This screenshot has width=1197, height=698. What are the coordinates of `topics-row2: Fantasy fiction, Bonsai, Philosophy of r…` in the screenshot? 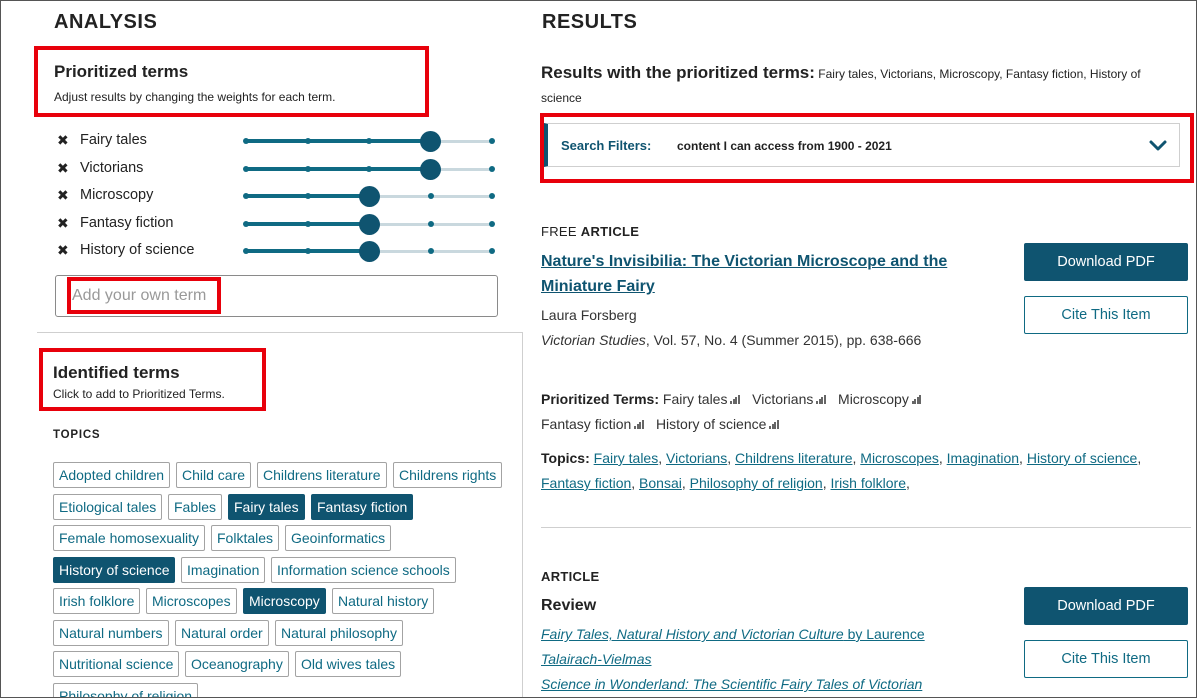 It's located at (725, 483).